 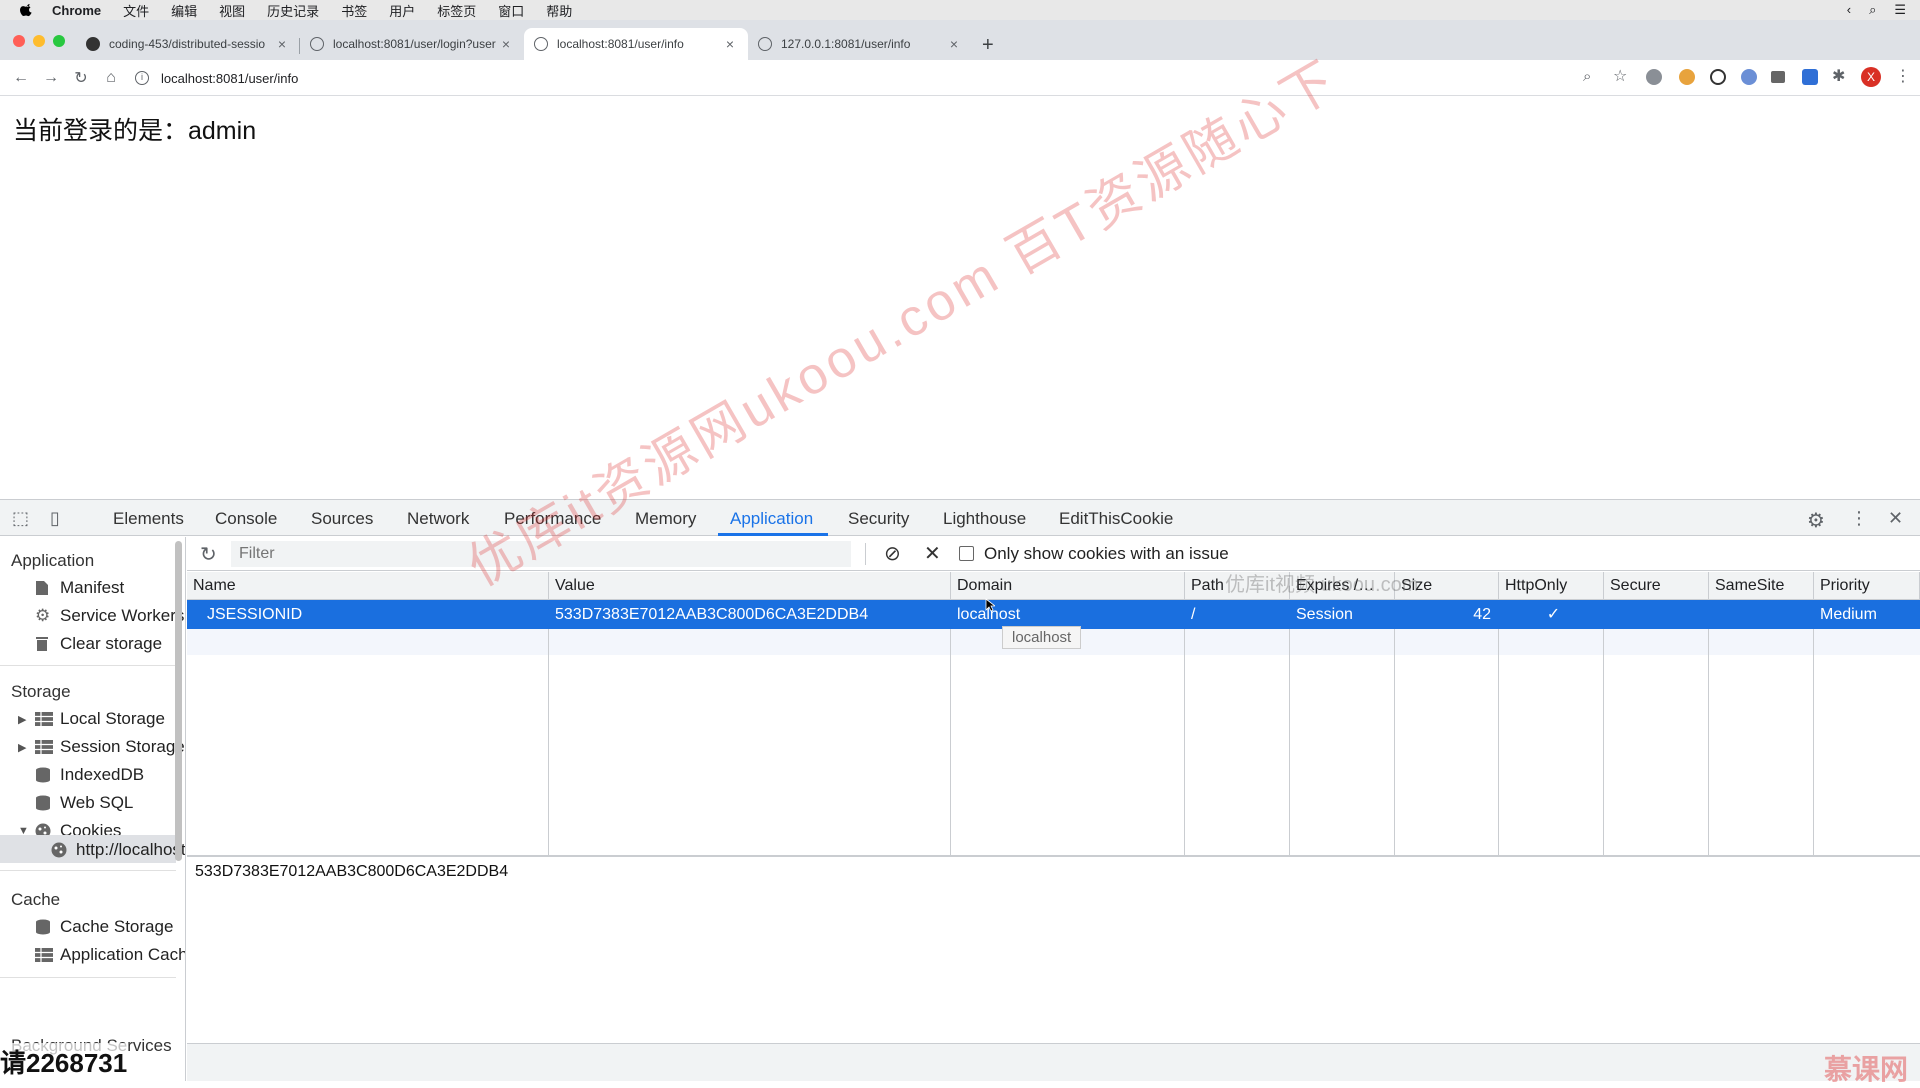 What do you see at coordinates (1447, 586) in the screenshot?
I see `column-header-size: Size` at bounding box center [1447, 586].